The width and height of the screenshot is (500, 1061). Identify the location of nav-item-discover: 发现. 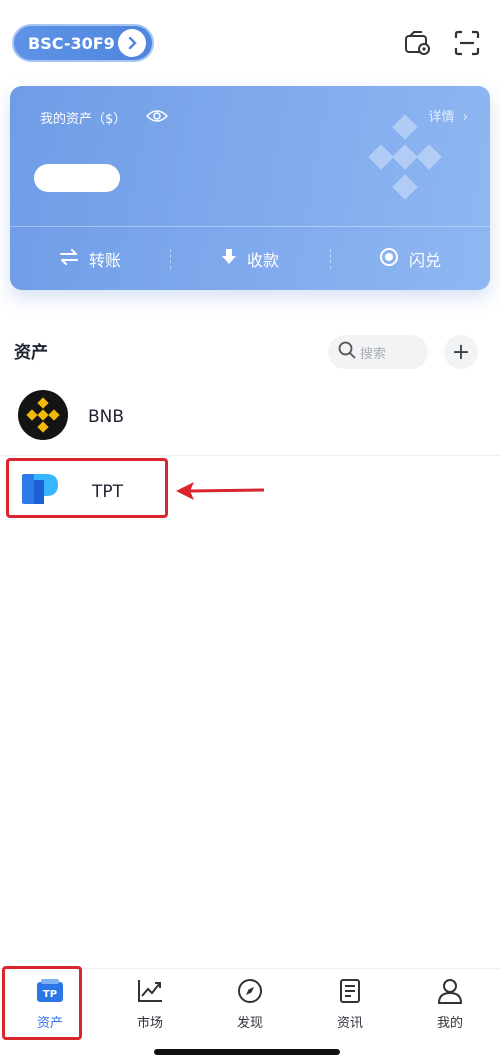
(250, 1004).